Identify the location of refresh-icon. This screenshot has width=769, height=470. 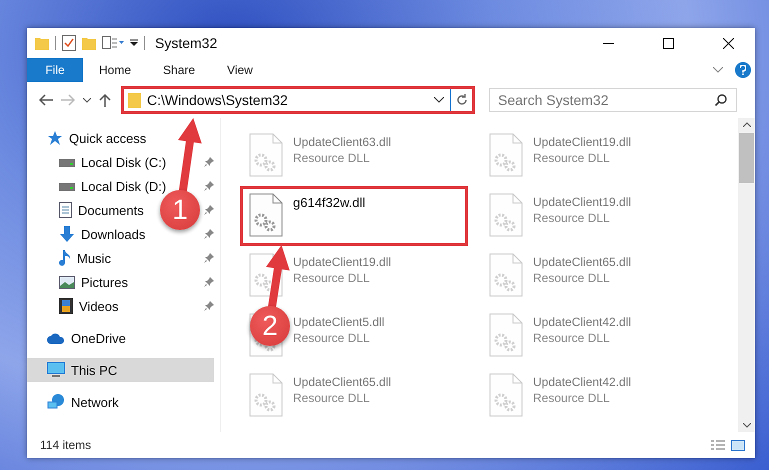
(462, 100).